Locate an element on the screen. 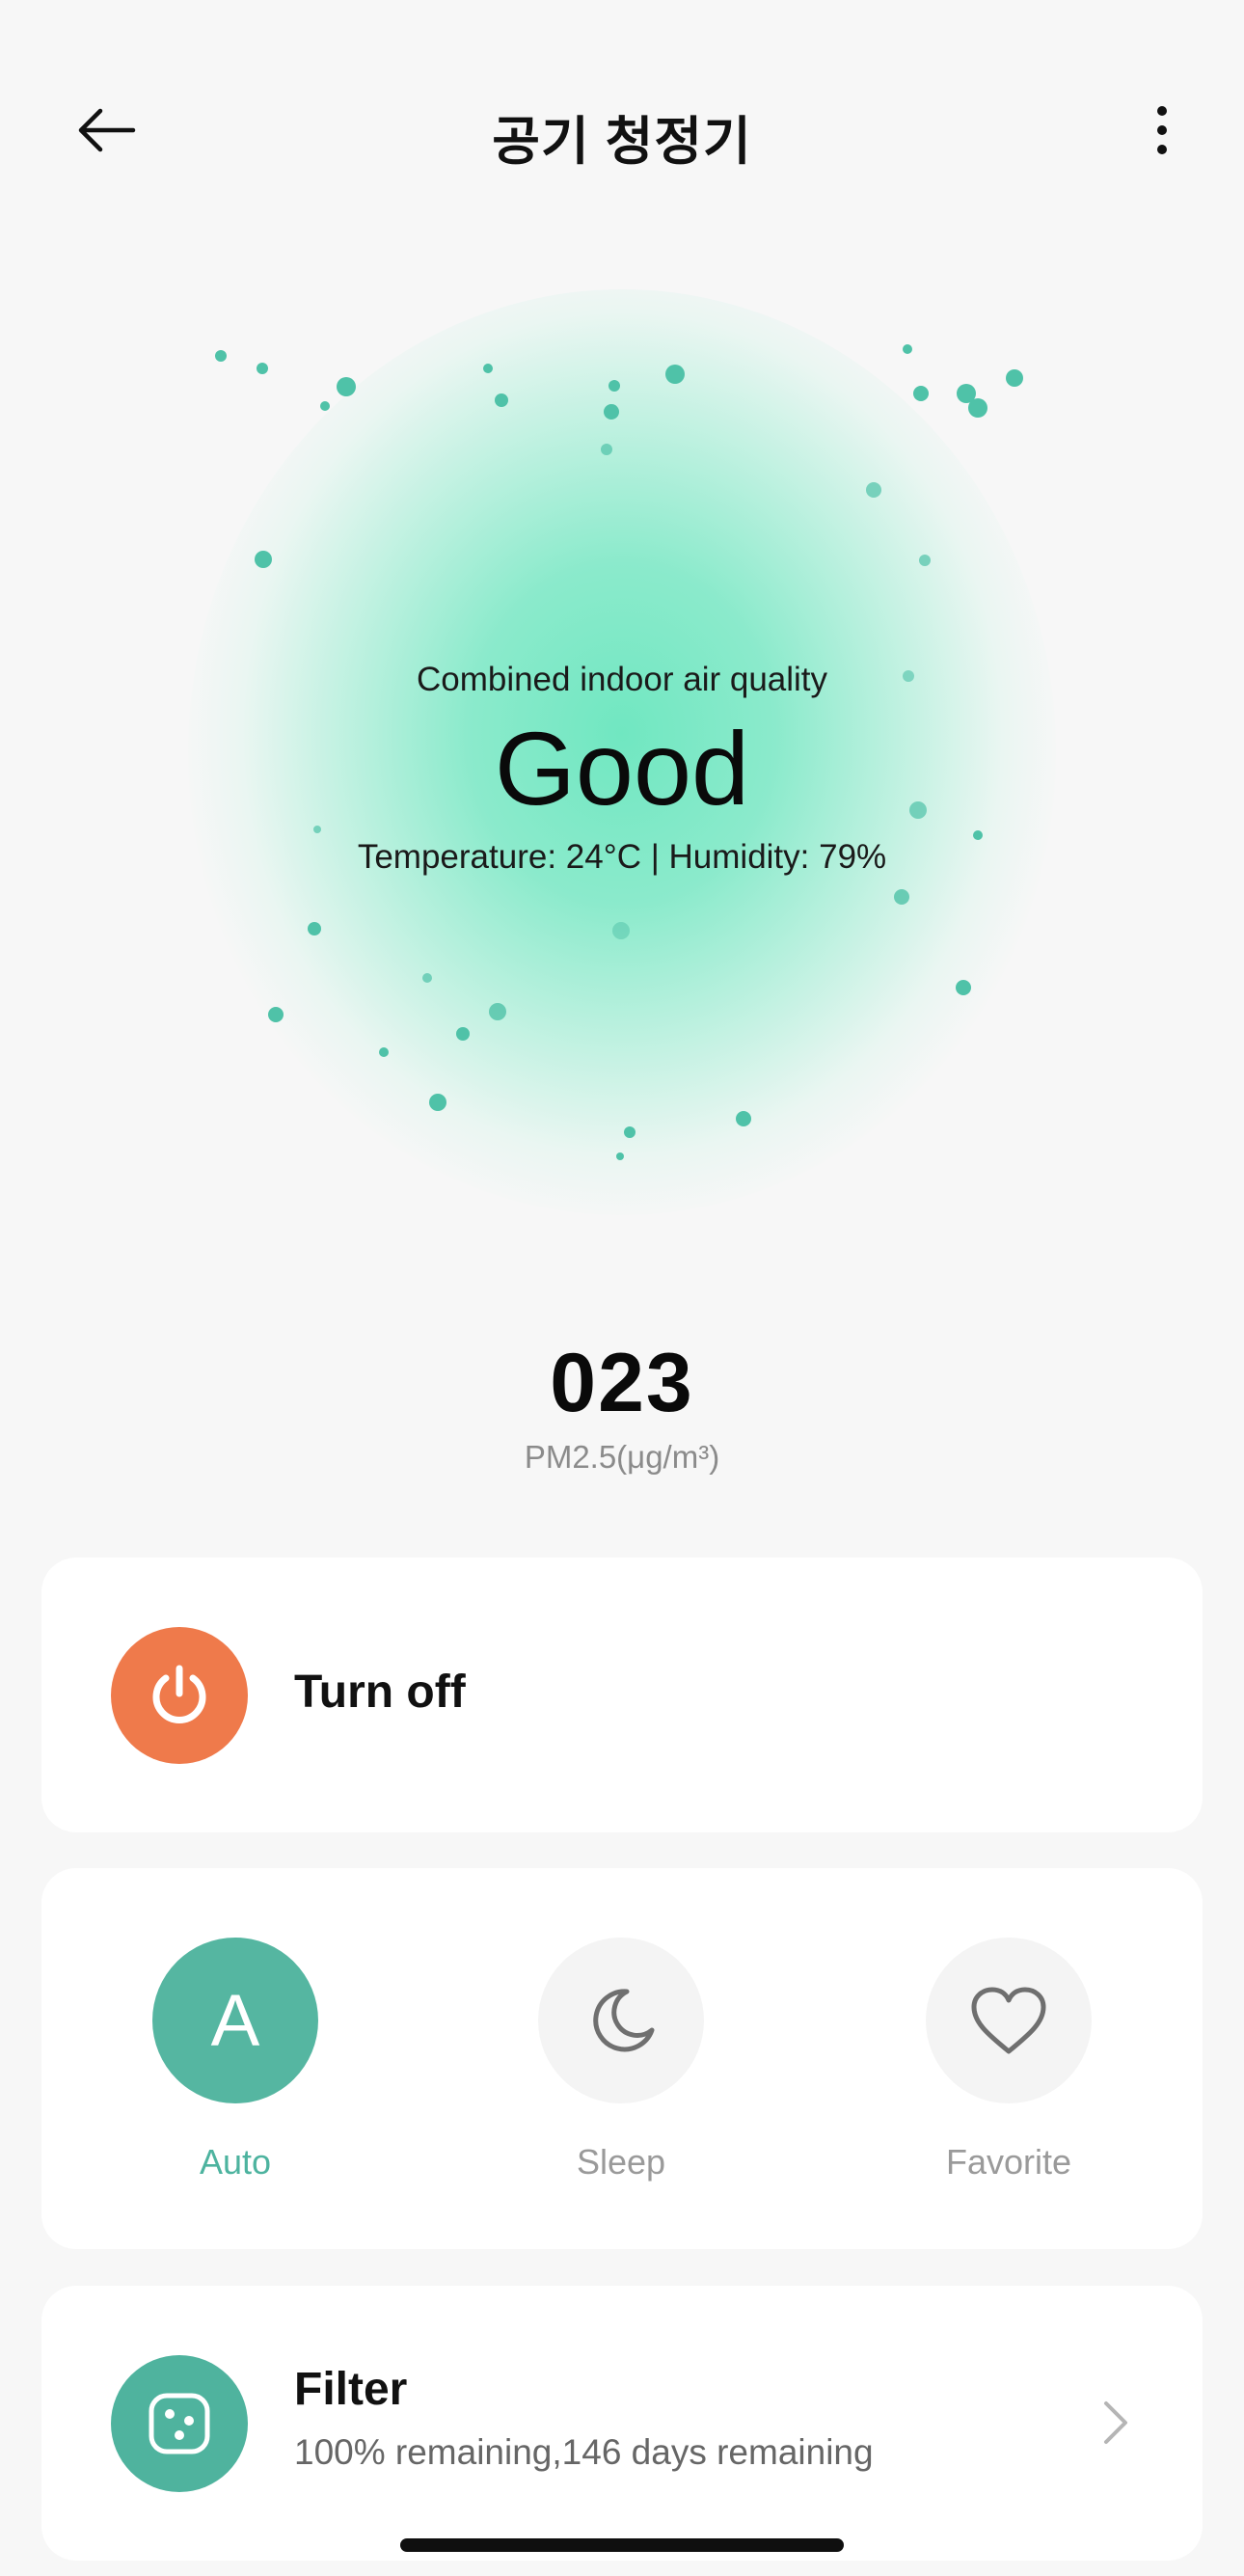  page-title: 공기 청정기 is located at coordinates (622, 142).